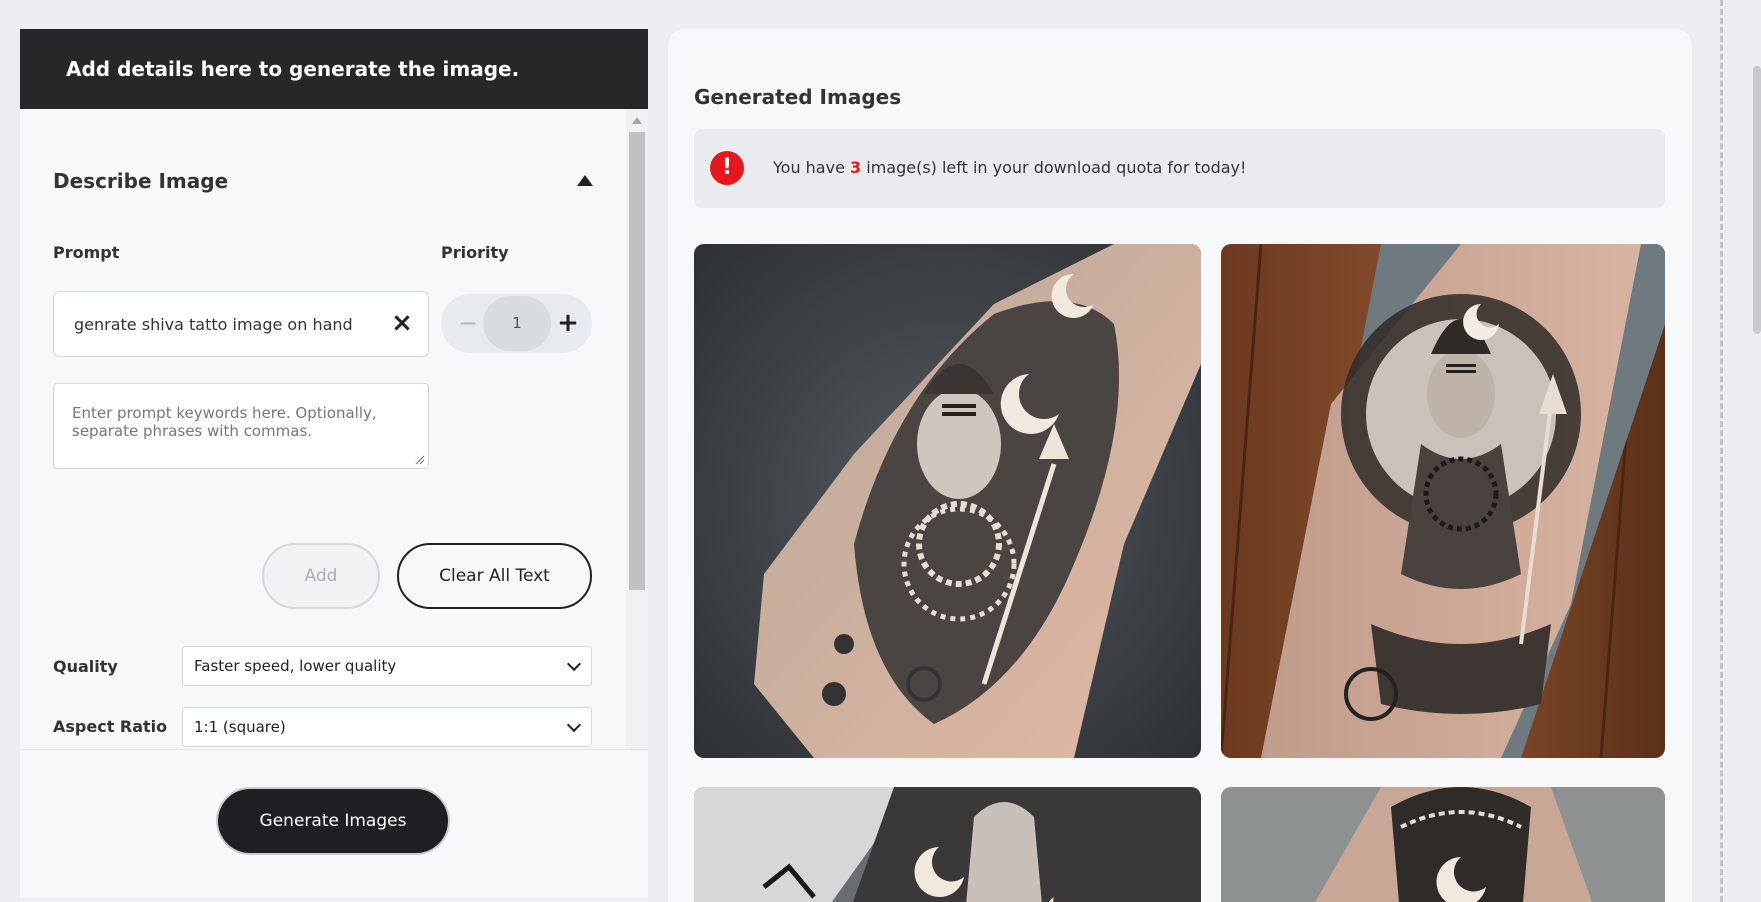 Image resolution: width=1761 pixels, height=902 pixels. Describe the element at coordinates (585, 180) in the screenshot. I see `caret-up-icon` at that location.